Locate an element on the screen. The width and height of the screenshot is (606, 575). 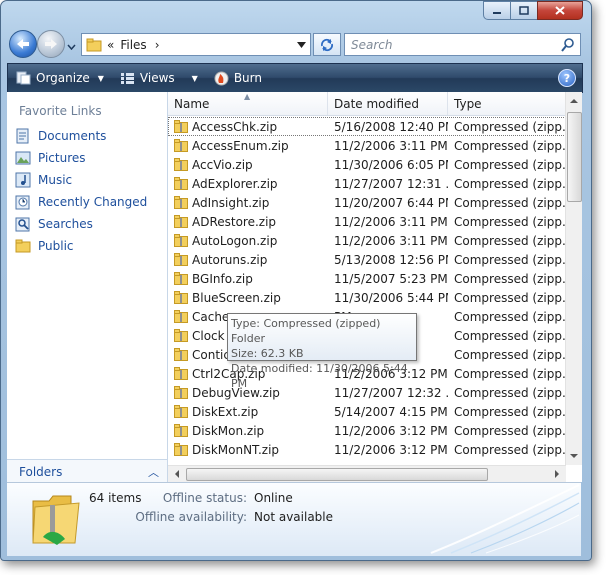
file-name-cell: BGInfo.zip is located at coordinates (248, 279).